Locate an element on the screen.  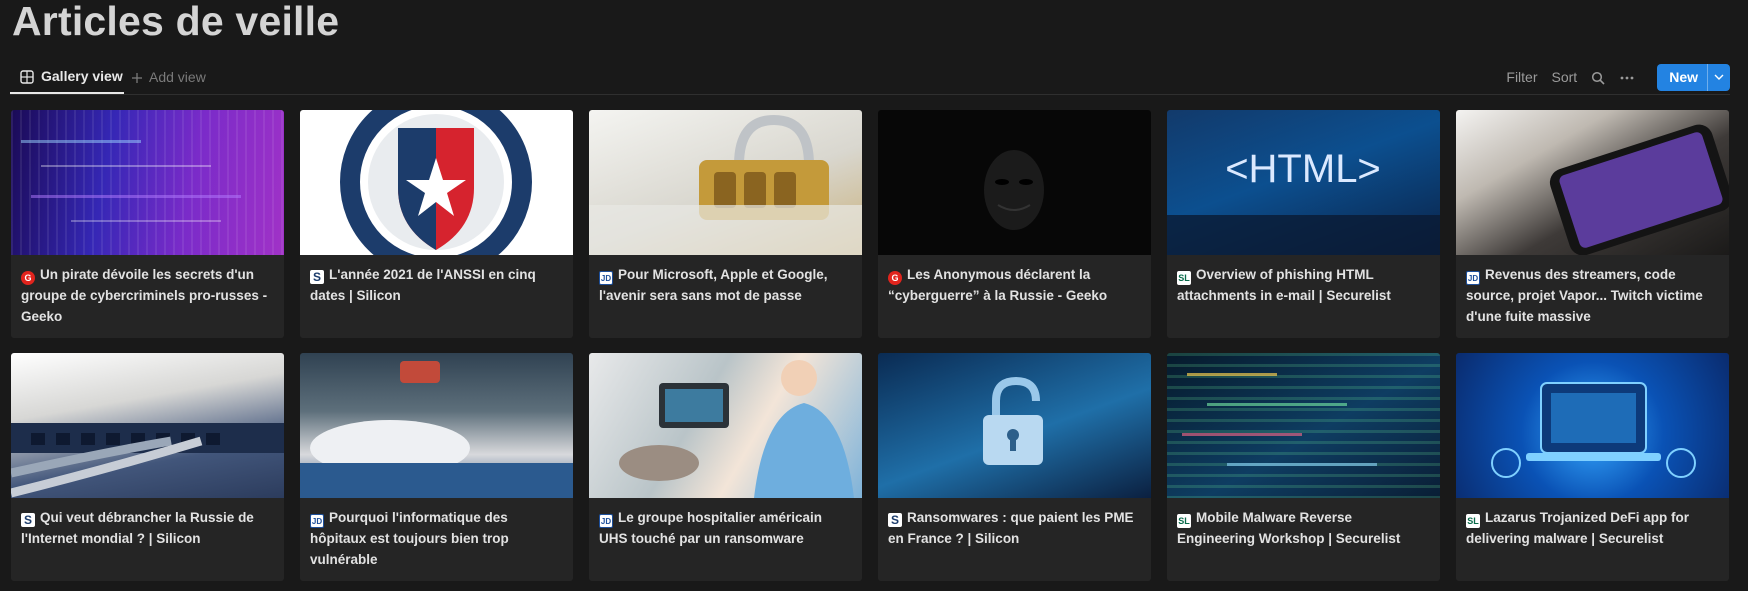
search-icon is located at coordinates (1598, 77).